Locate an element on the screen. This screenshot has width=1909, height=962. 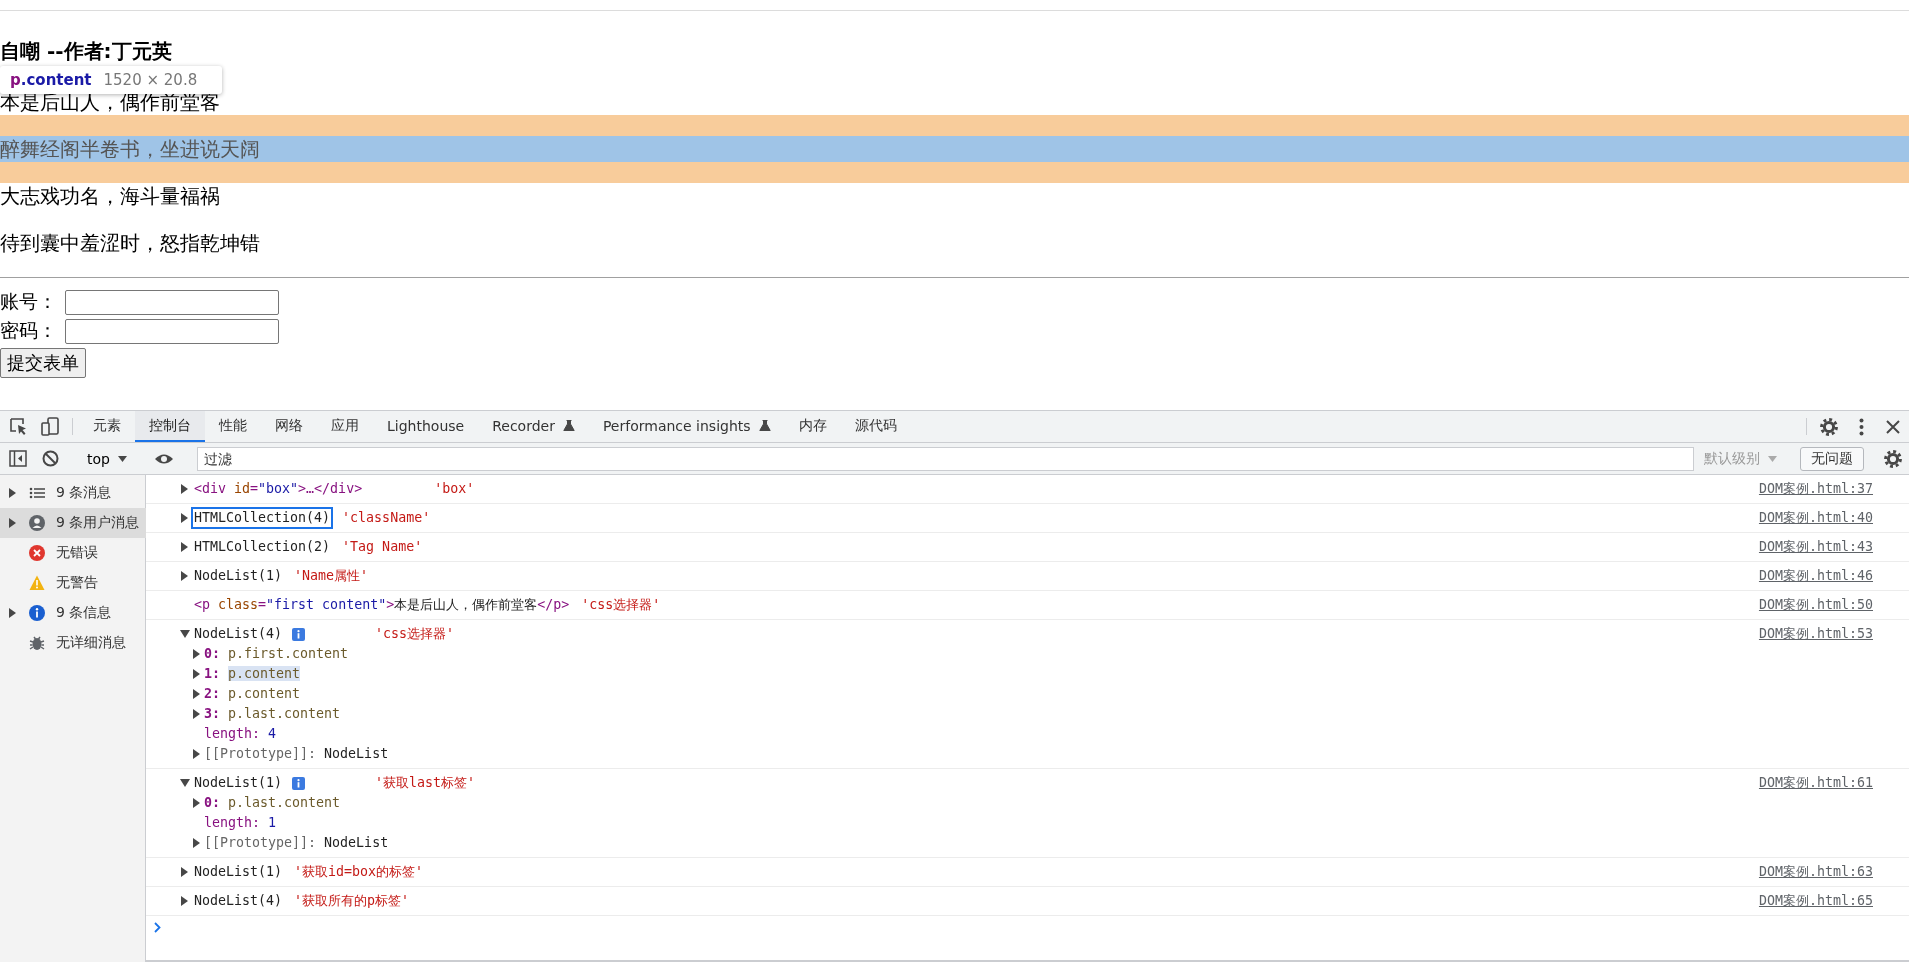
field-label: 密码： is located at coordinates (29, 330).